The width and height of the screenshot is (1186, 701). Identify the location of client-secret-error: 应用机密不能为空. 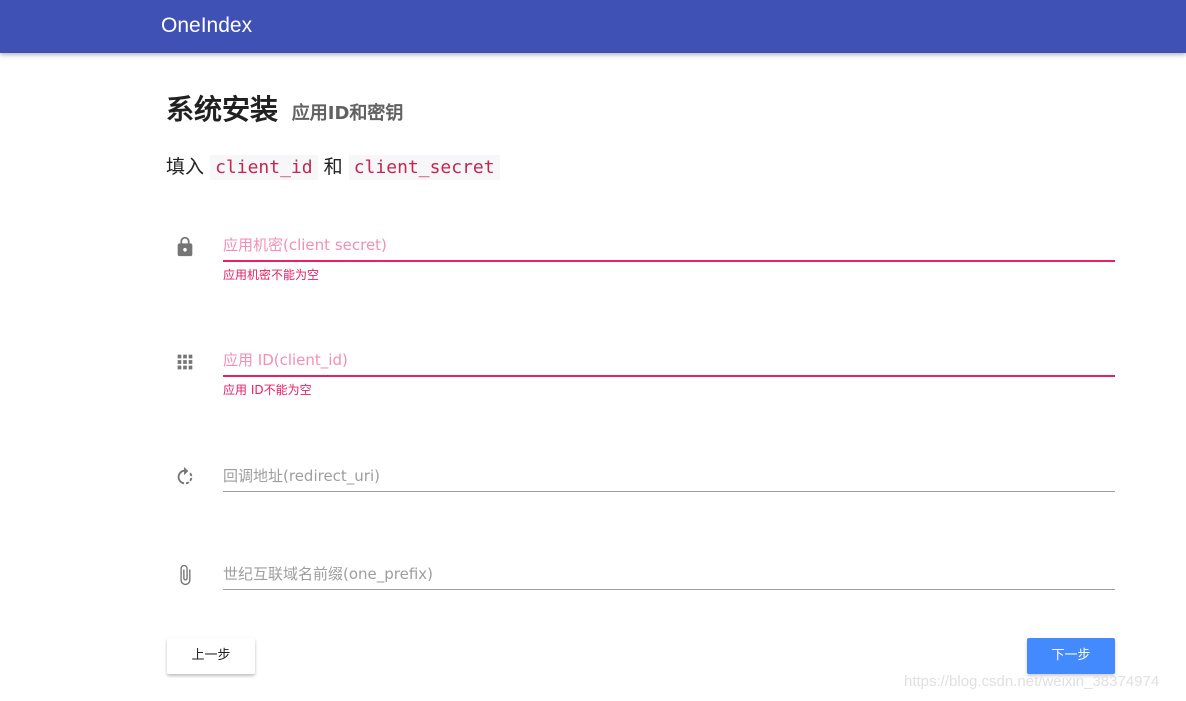
(271, 275).